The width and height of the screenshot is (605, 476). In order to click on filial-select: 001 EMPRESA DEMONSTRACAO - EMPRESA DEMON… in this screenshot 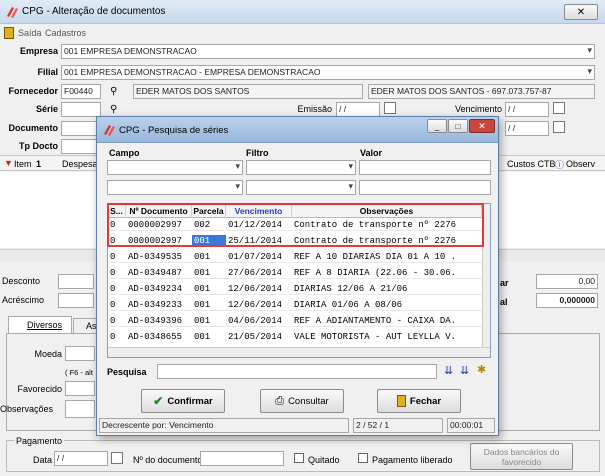, I will do `click(328, 72)`.